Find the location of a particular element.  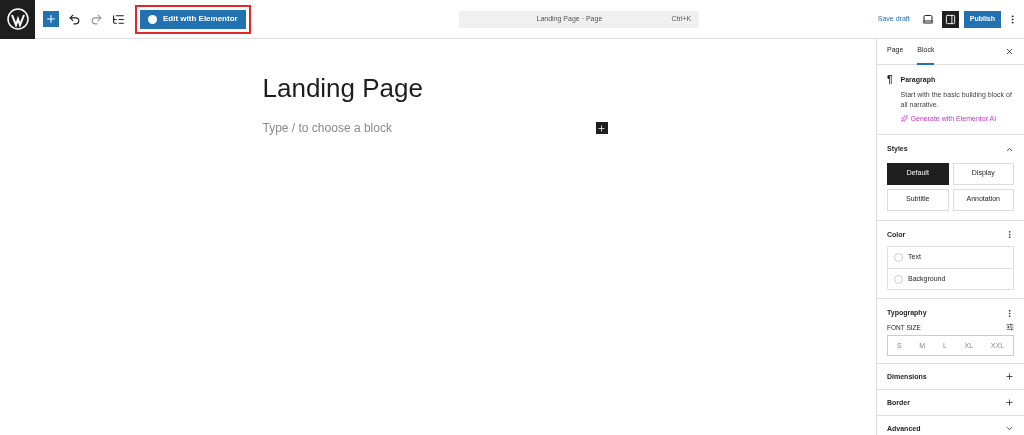

sliders-icon is located at coordinates (1010, 327).